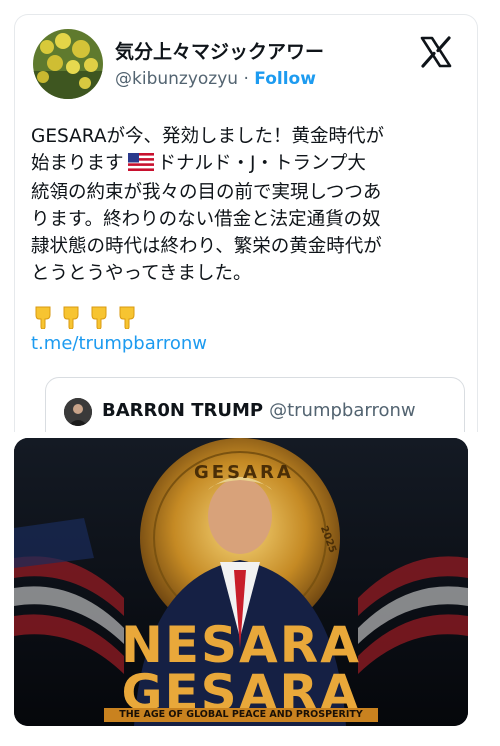 This screenshot has width=500, height=746. I want to click on user-handle: @kibunzyozyu, so click(176, 79).